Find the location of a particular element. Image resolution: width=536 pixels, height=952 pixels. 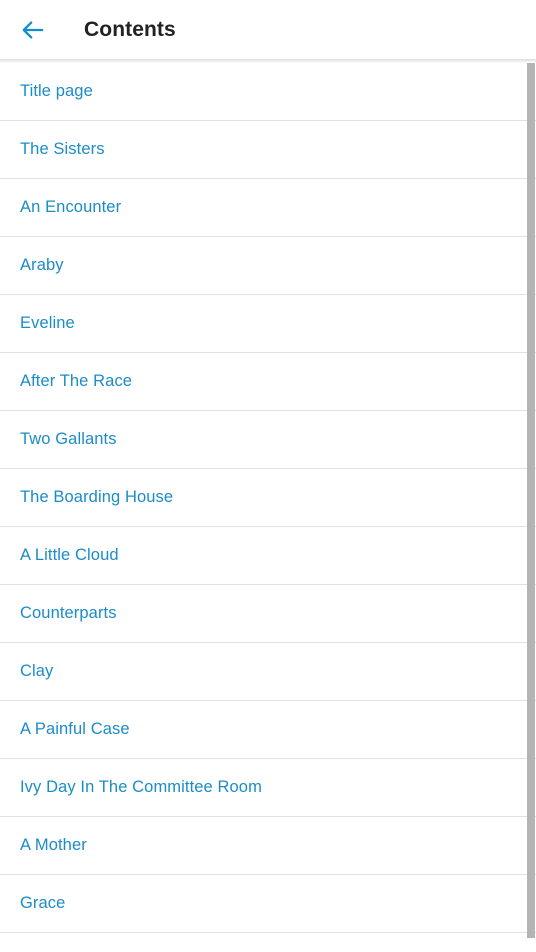

app-bar-divider is located at coordinates (268, 61).